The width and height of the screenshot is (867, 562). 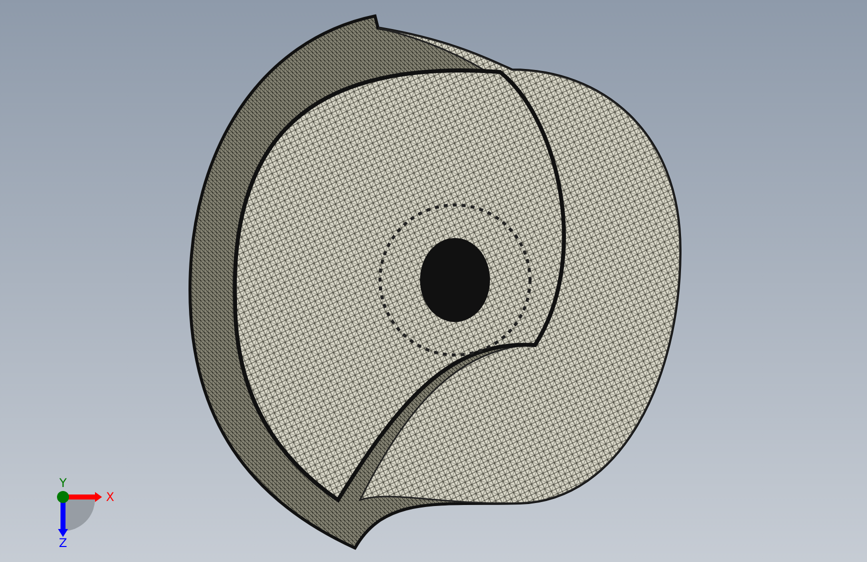 What do you see at coordinates (63, 483) in the screenshot?
I see `axis-label: Y` at bounding box center [63, 483].